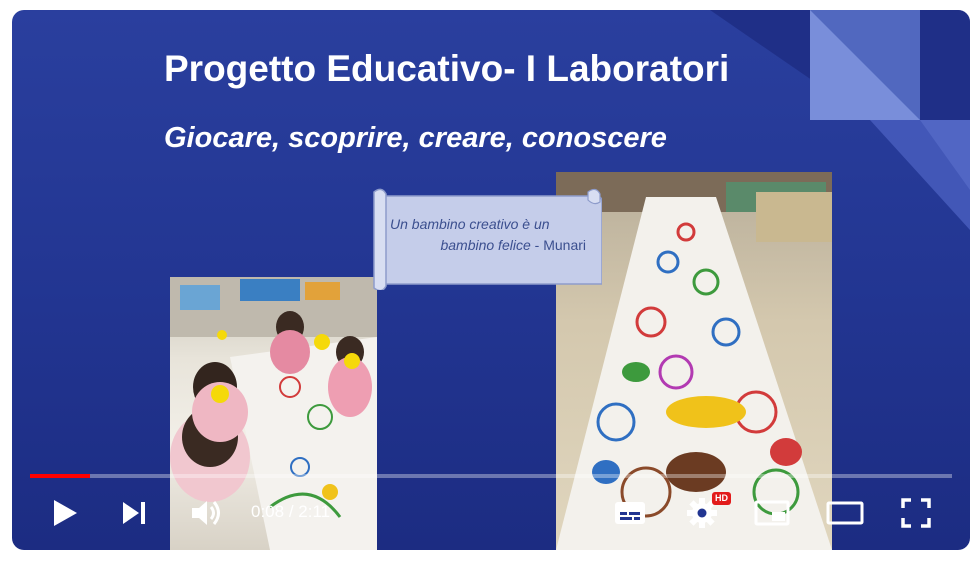 The image size is (980, 561). I want to click on theater-mode-icon, so click(845, 513).